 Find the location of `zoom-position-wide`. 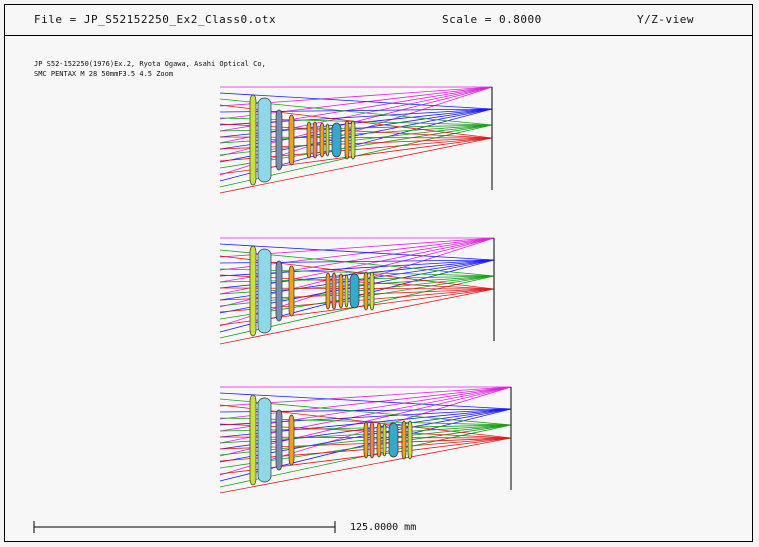

zoom-position-wide is located at coordinates (356, 140).